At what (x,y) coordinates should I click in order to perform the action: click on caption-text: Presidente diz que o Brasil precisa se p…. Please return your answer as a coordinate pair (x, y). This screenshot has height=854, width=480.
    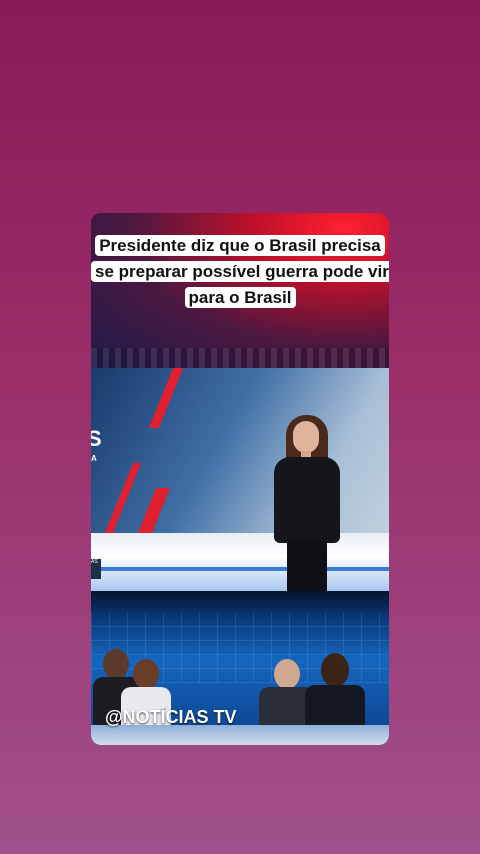
    Looking at the image, I should click on (240, 271).